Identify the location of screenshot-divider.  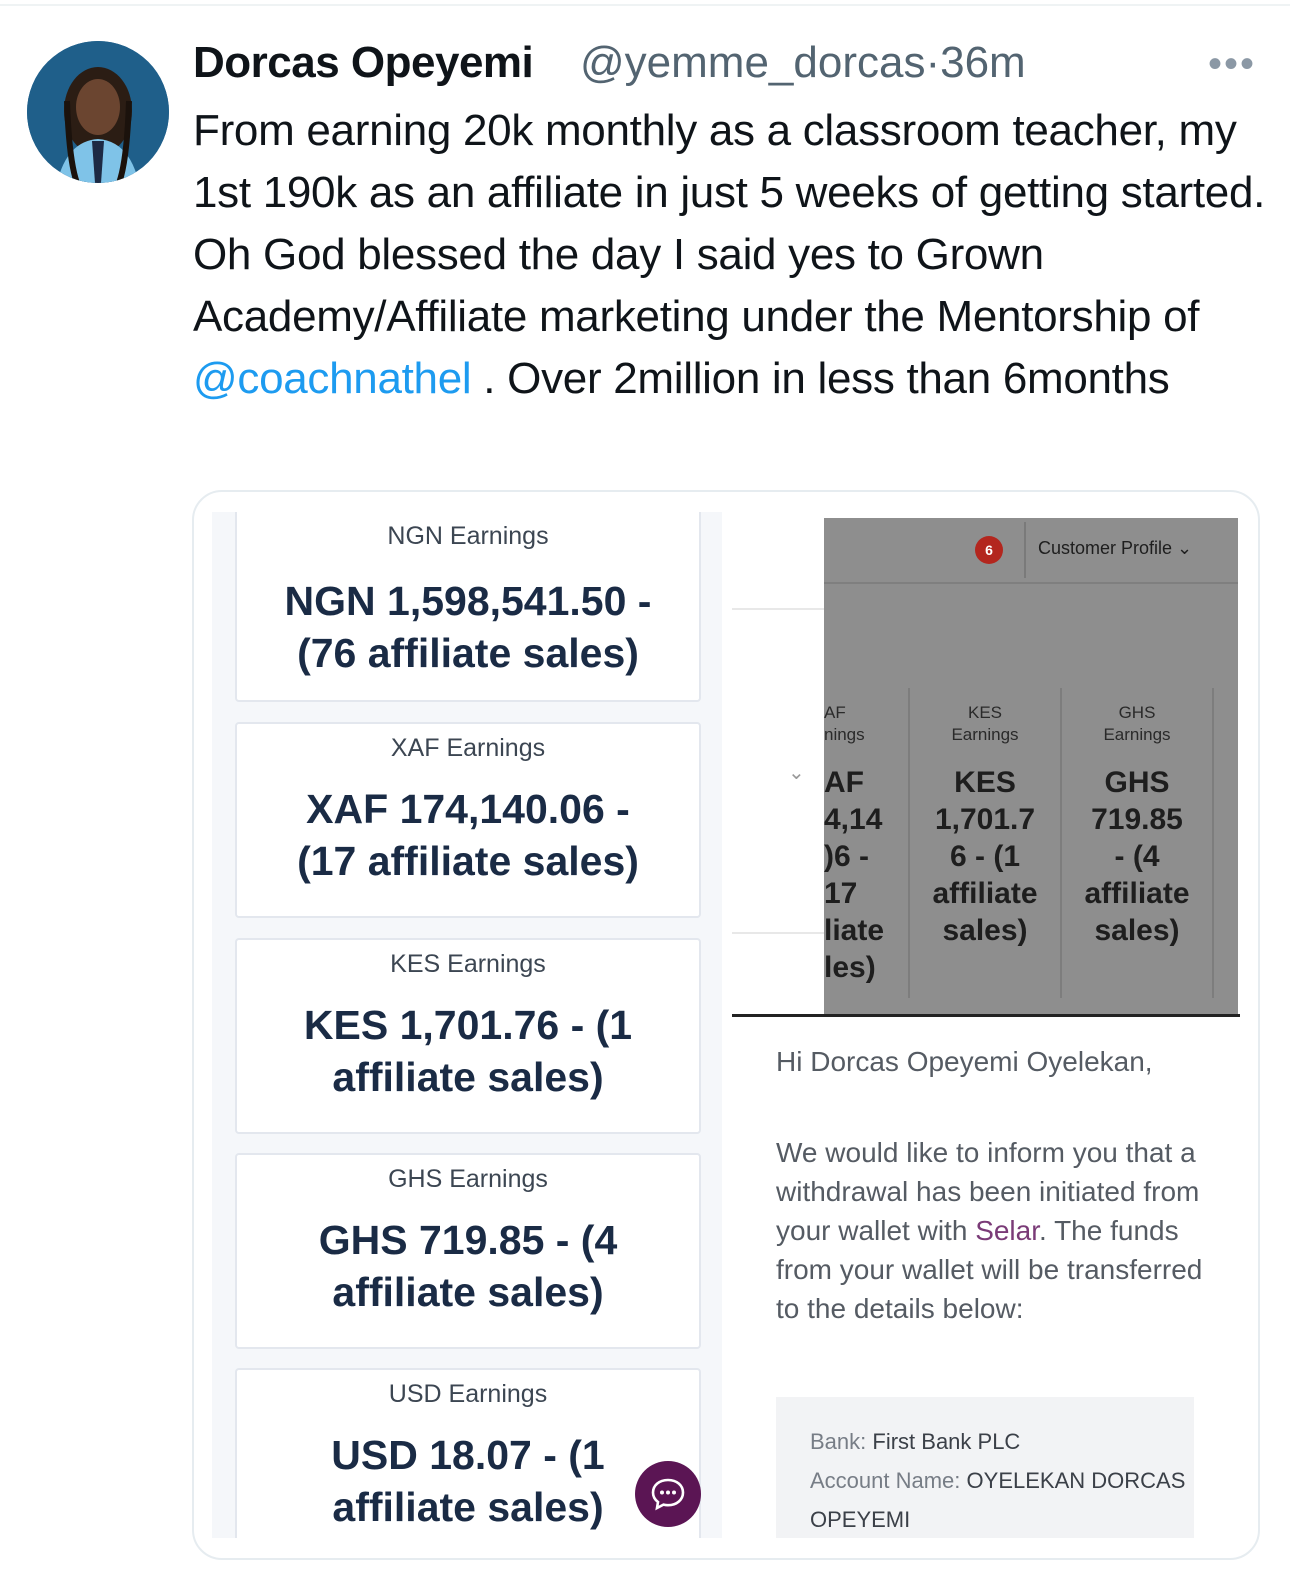
(986, 1015).